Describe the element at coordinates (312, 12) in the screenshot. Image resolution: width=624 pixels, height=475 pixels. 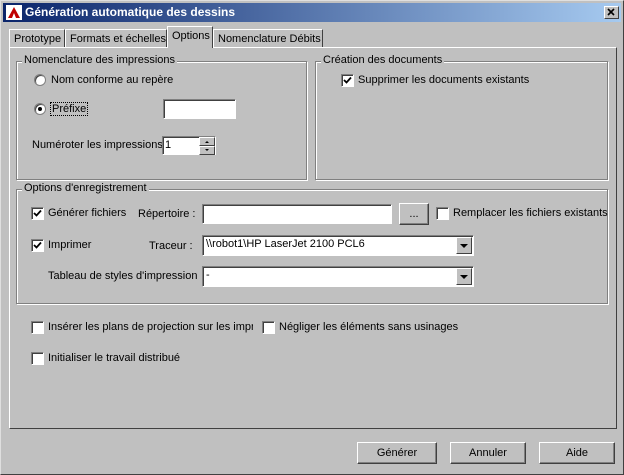
I see `title-bar: Génération automatique des dessins` at that location.